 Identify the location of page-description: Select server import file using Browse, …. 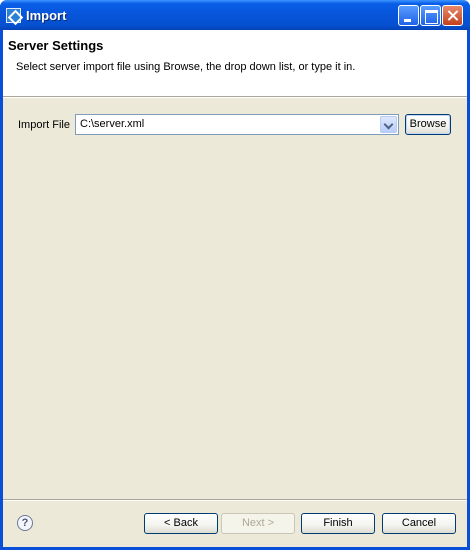
(186, 67).